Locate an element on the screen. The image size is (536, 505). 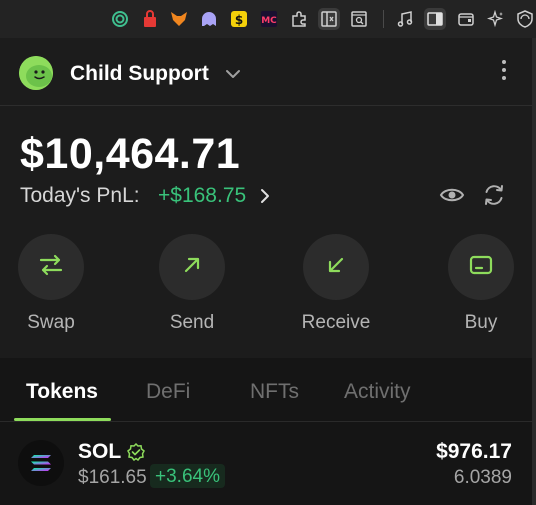
wallet-icon is located at coordinates (466, 19).